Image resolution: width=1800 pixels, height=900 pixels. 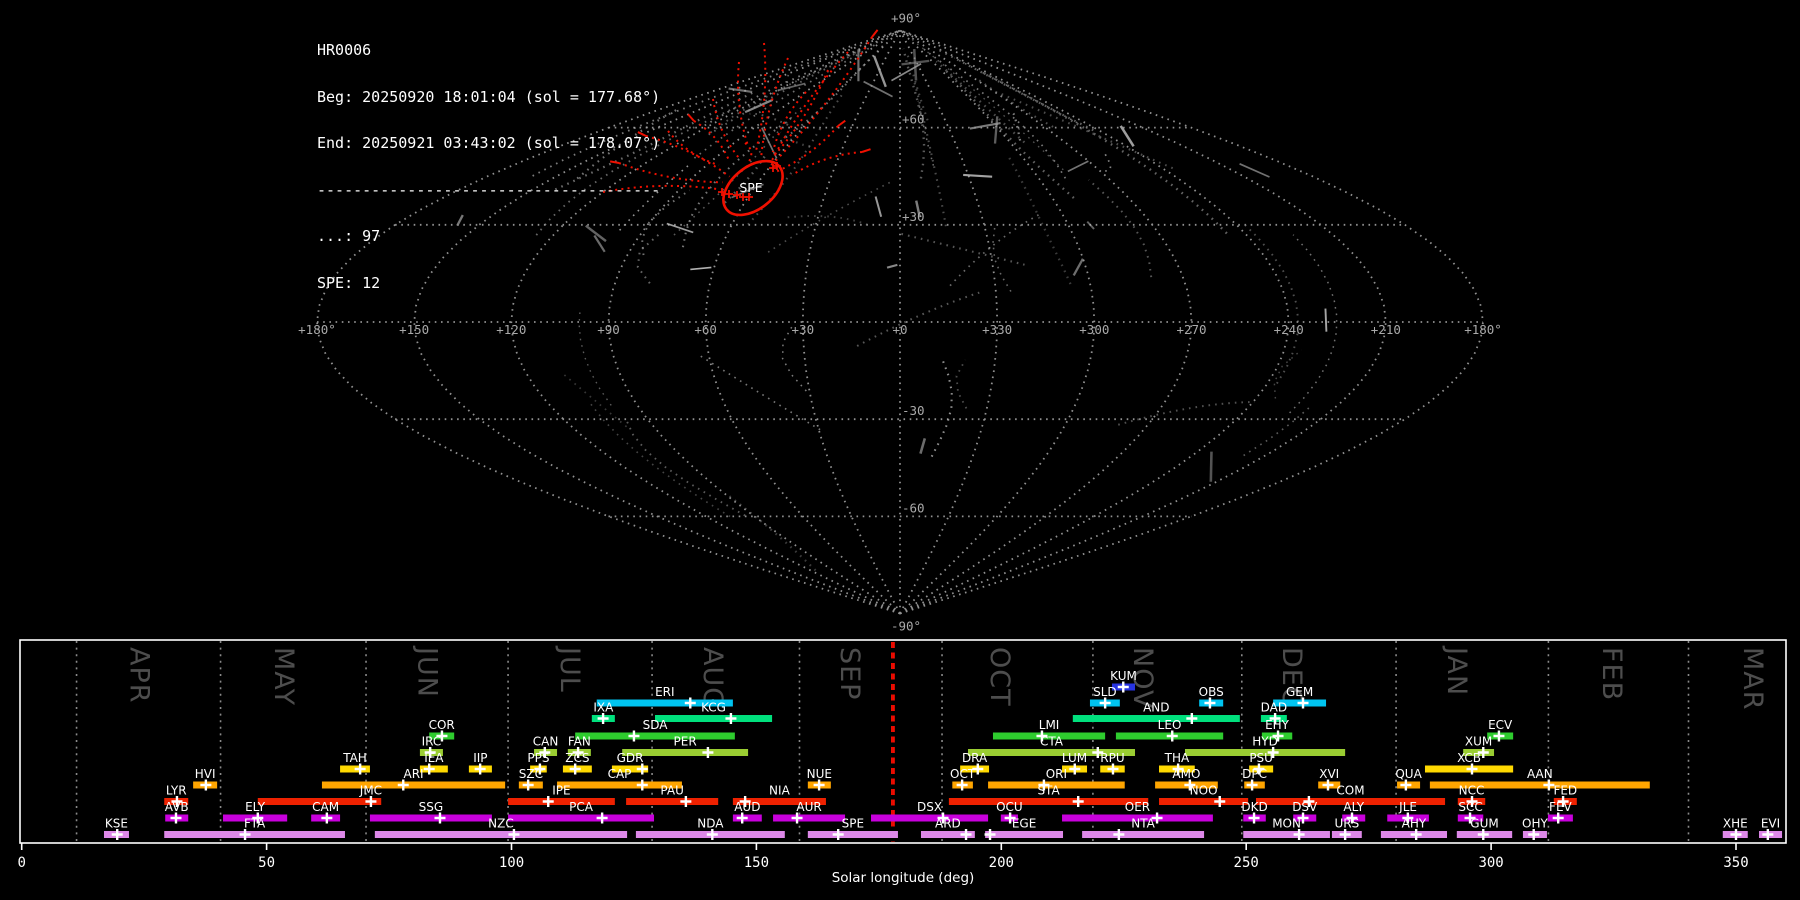 I want to click on shower-AVB: AVB, so click(x=177, y=812).